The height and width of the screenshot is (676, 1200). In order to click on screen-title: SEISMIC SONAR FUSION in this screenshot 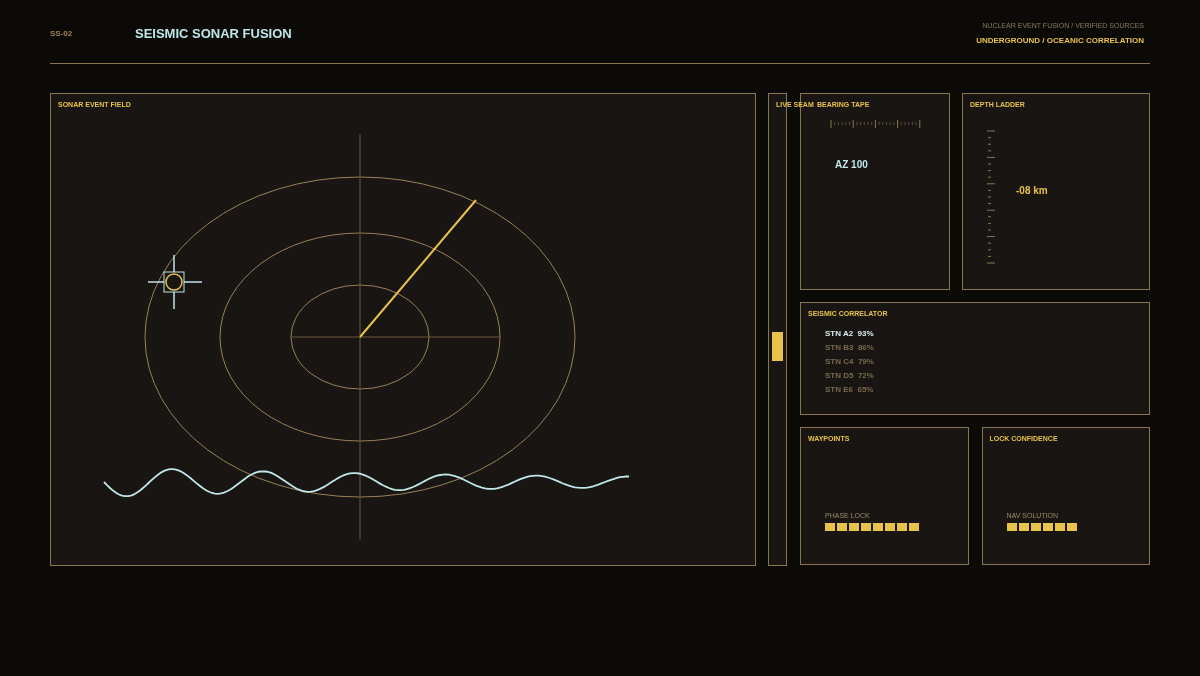, I will do `click(214, 33)`.